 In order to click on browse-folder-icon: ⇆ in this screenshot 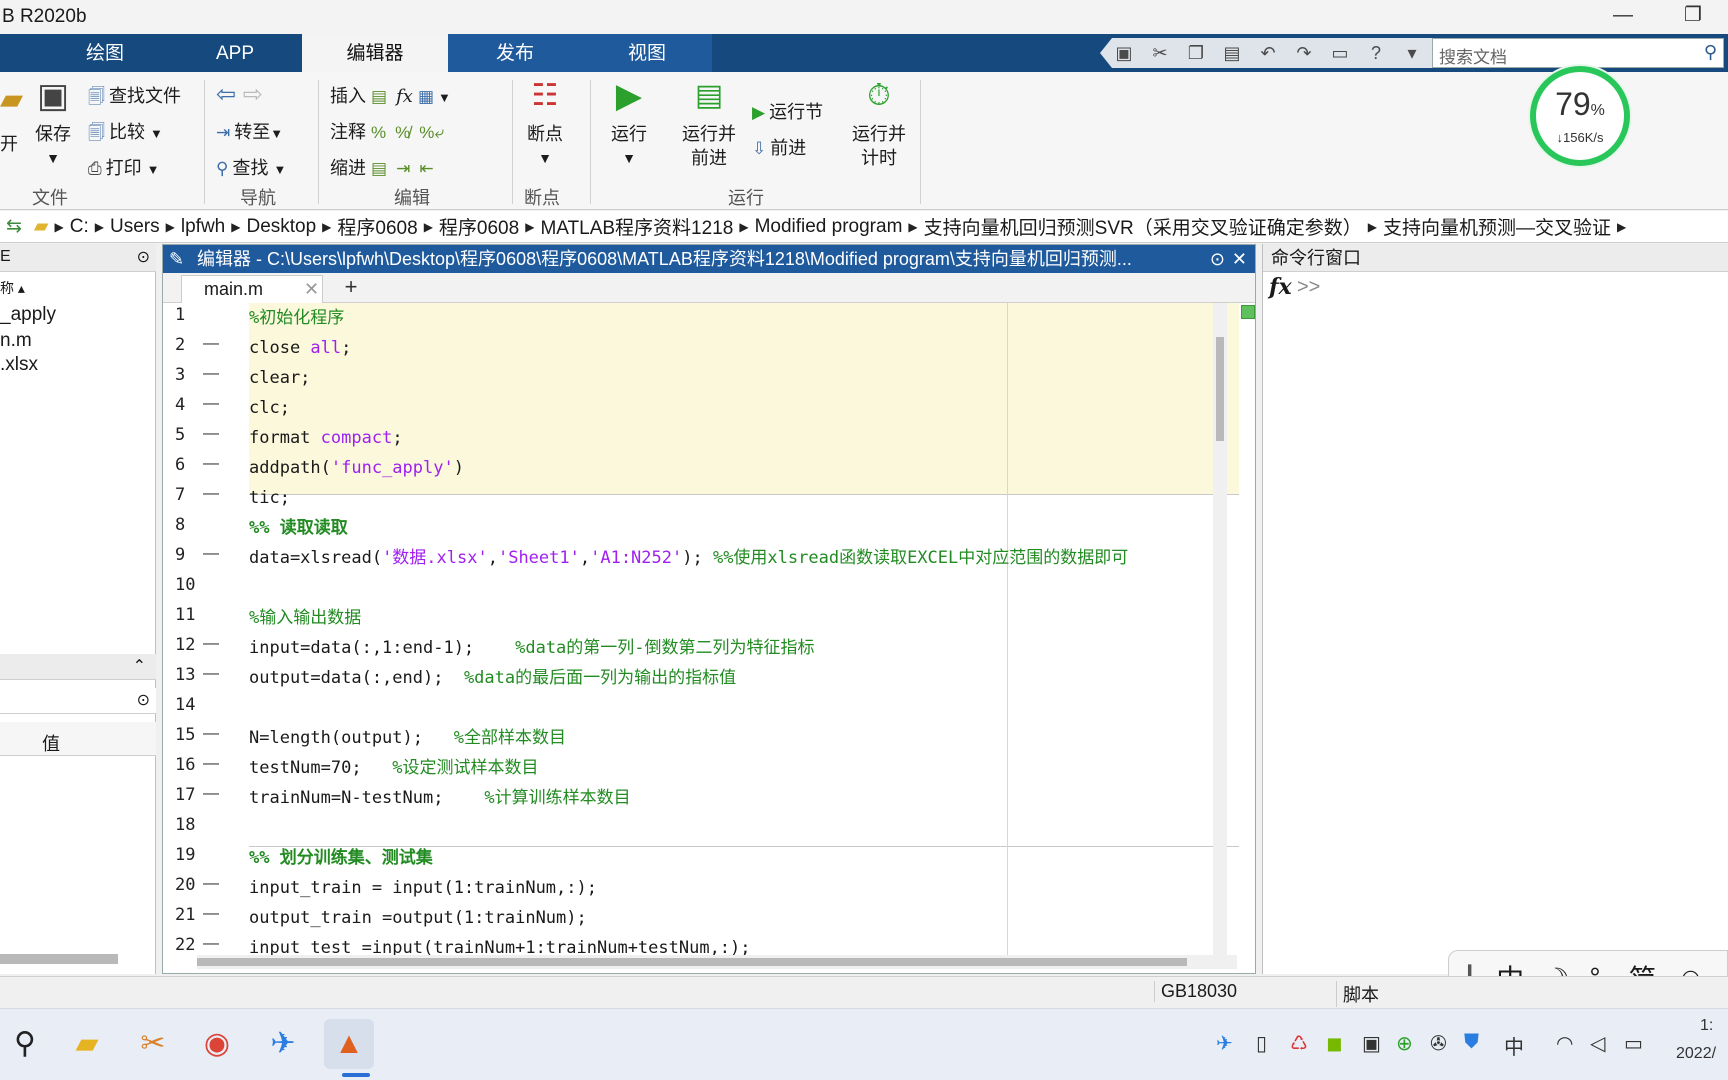, I will do `click(14, 226)`.